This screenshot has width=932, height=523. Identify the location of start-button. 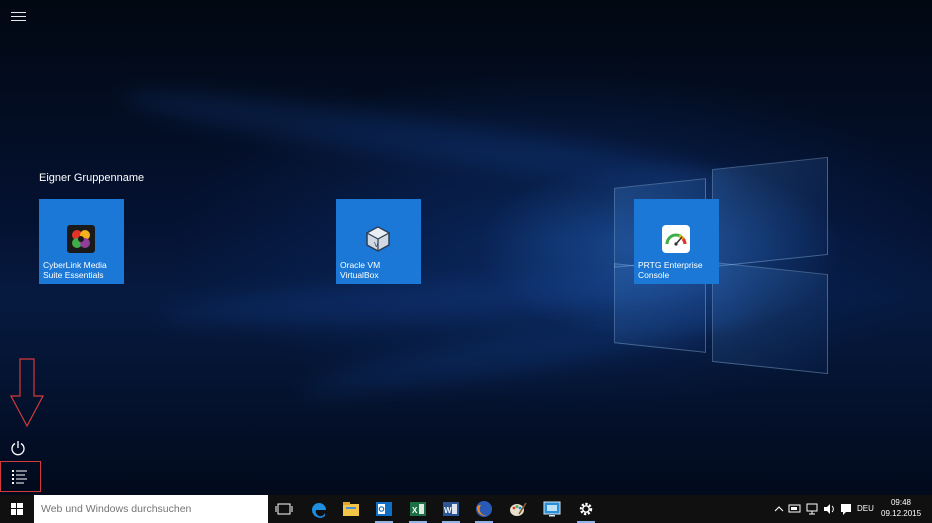
(17, 509).